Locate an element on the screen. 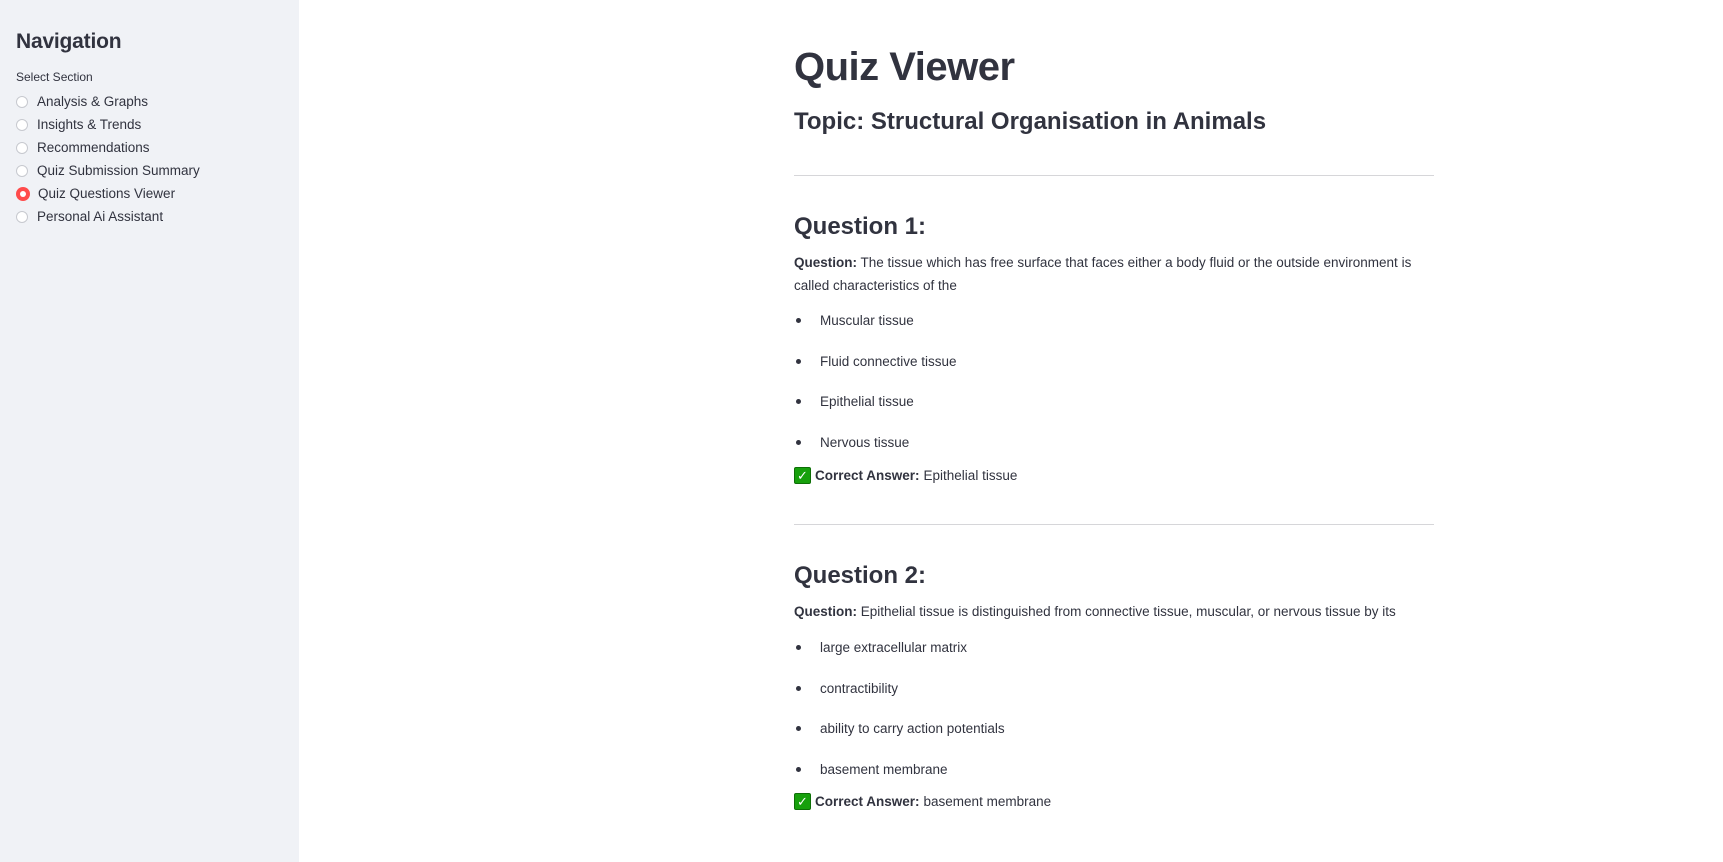  list-item: Nervous tissue is located at coordinates (1114, 443).